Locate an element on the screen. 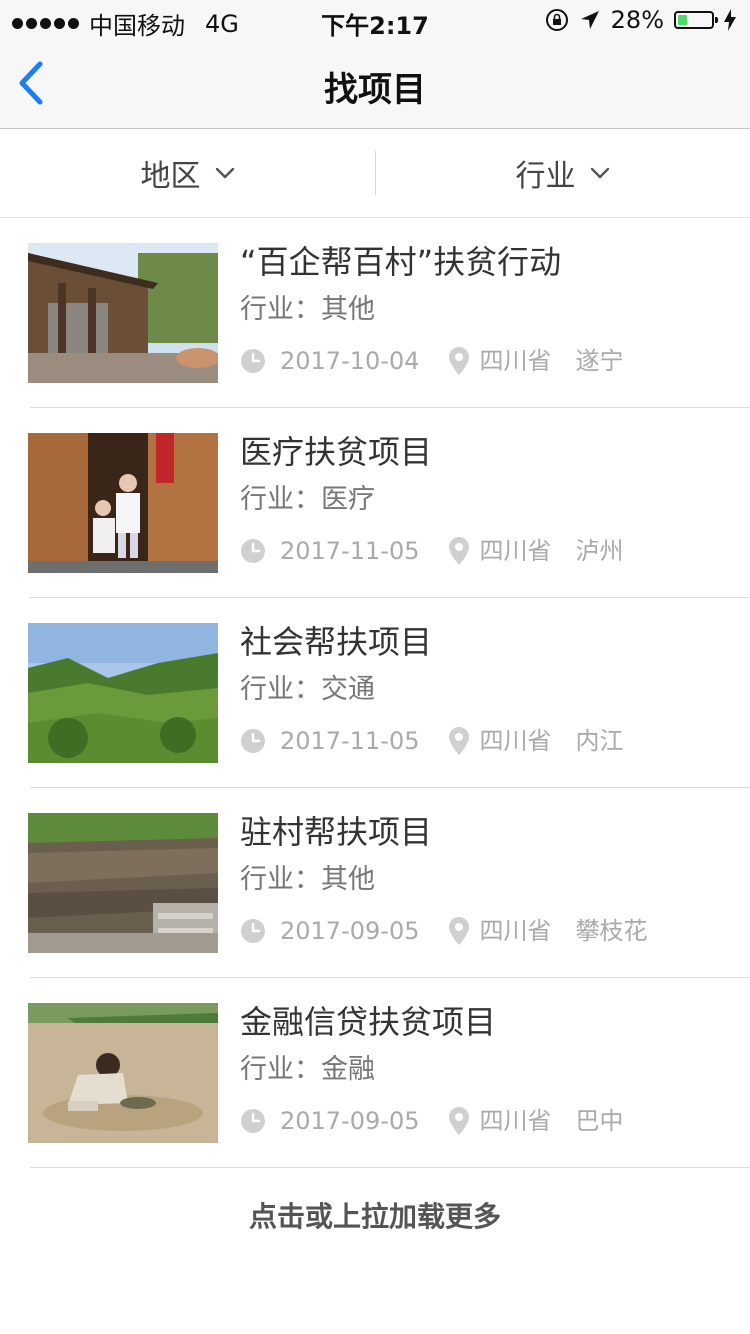 This screenshot has width=750, height=1334. status-bar: 中国移动 4G 下午2:17 28% is located at coordinates (375, 20).